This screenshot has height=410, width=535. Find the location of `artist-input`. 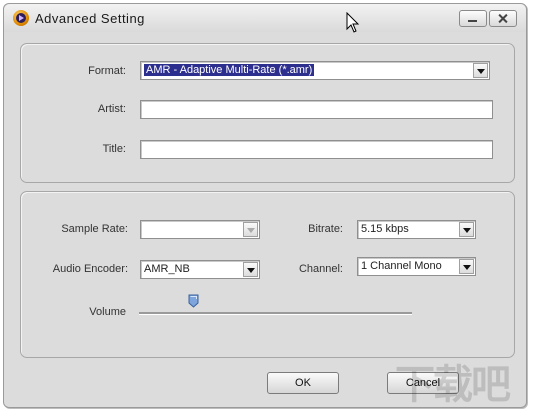

artist-input is located at coordinates (316, 109).